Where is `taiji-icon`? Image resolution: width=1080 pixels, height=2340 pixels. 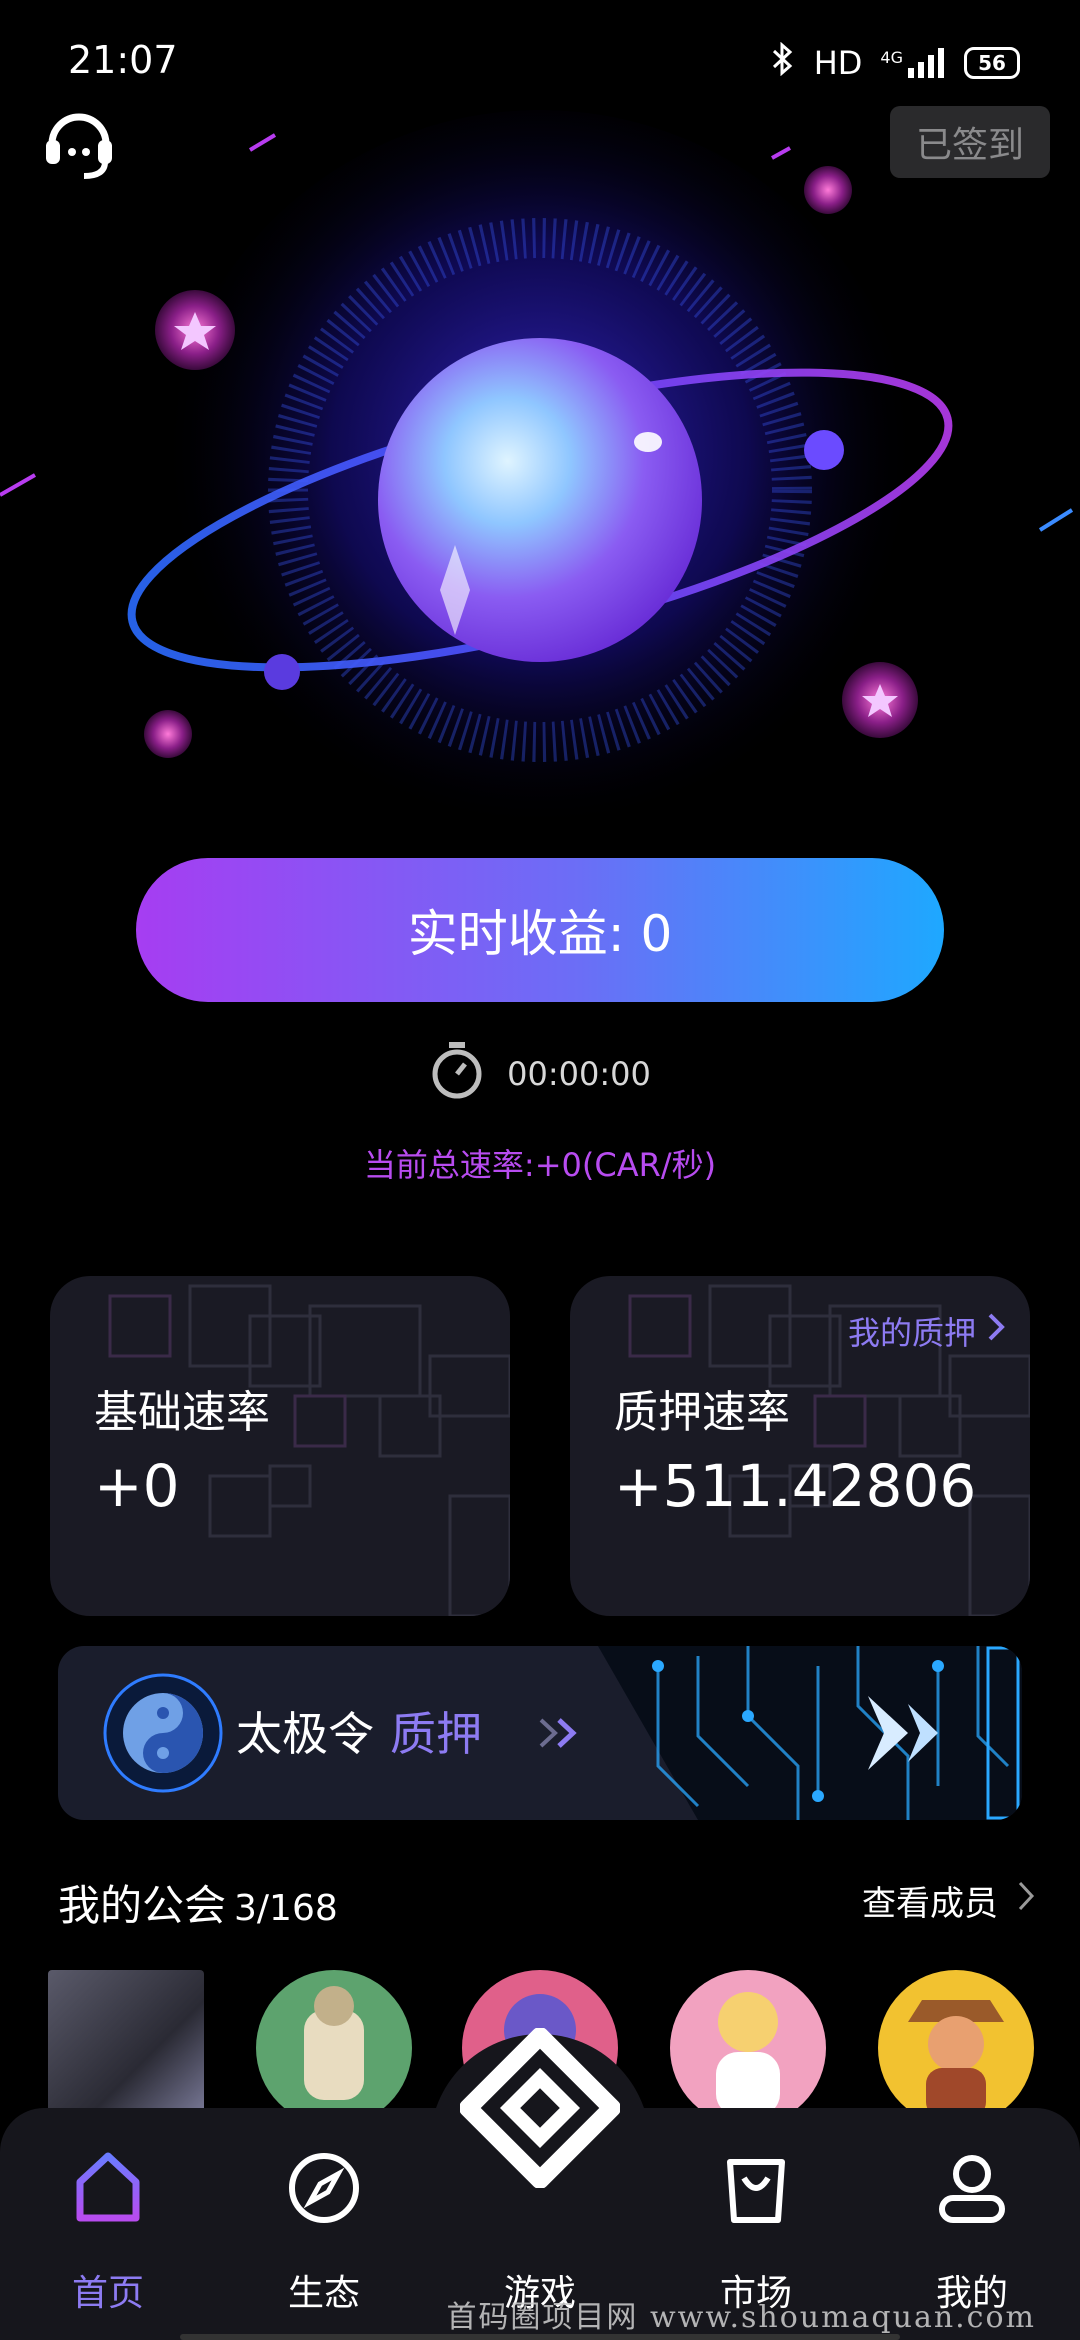 taiji-icon is located at coordinates (163, 1733).